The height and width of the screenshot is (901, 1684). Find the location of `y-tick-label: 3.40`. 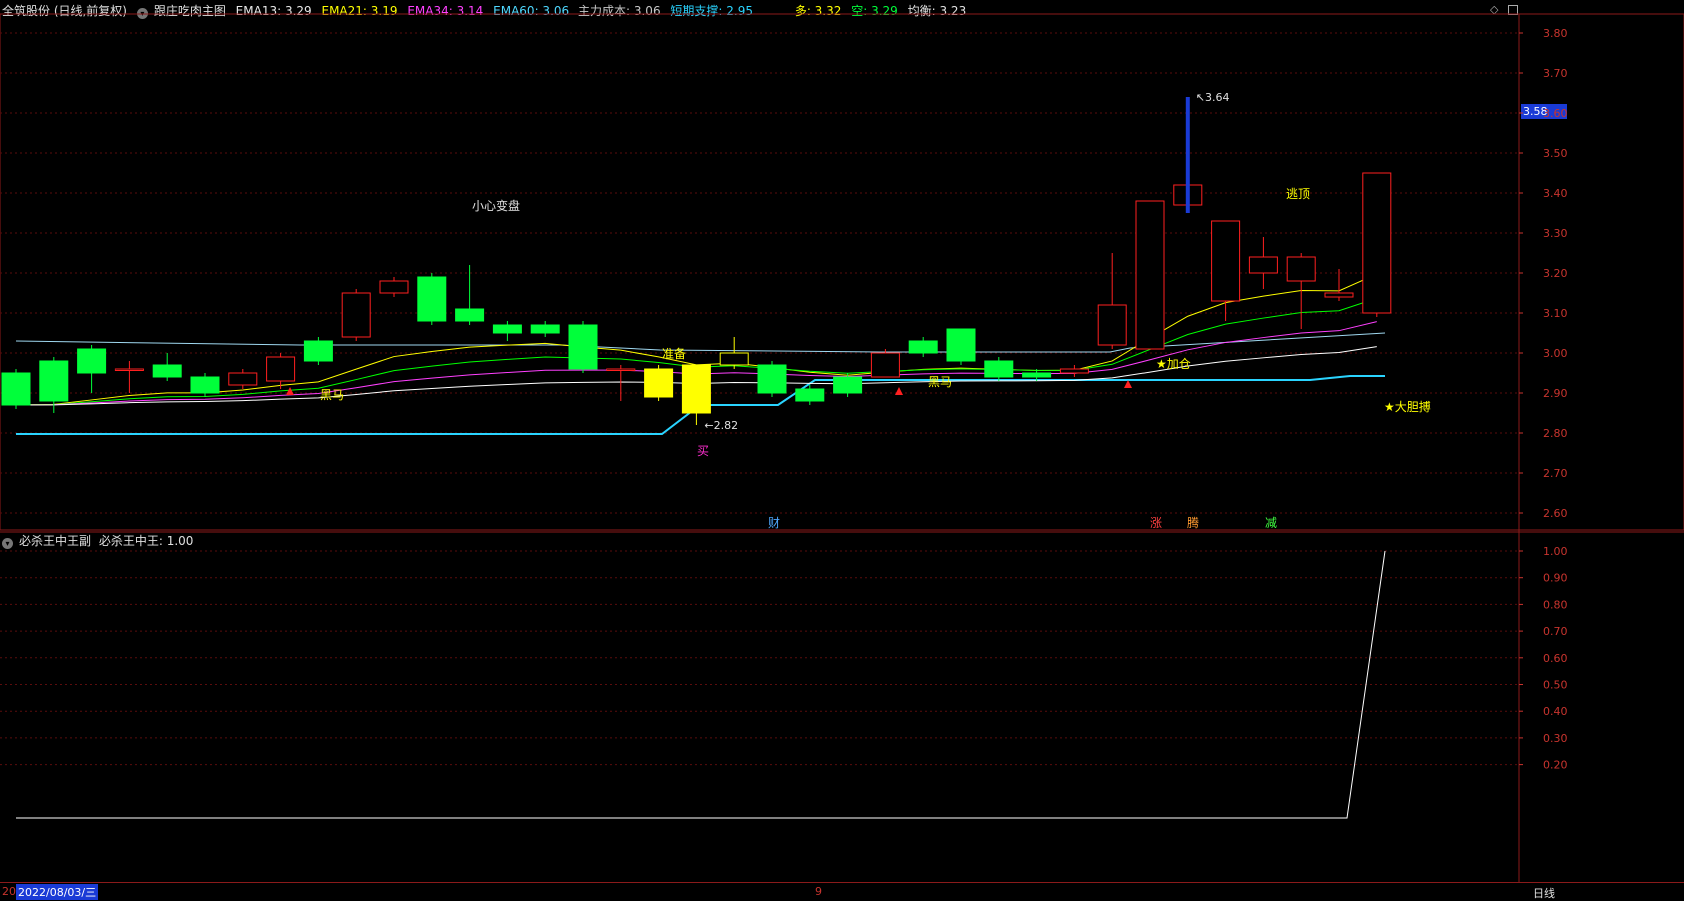

y-tick-label: 3.40 is located at coordinates (1555, 193).